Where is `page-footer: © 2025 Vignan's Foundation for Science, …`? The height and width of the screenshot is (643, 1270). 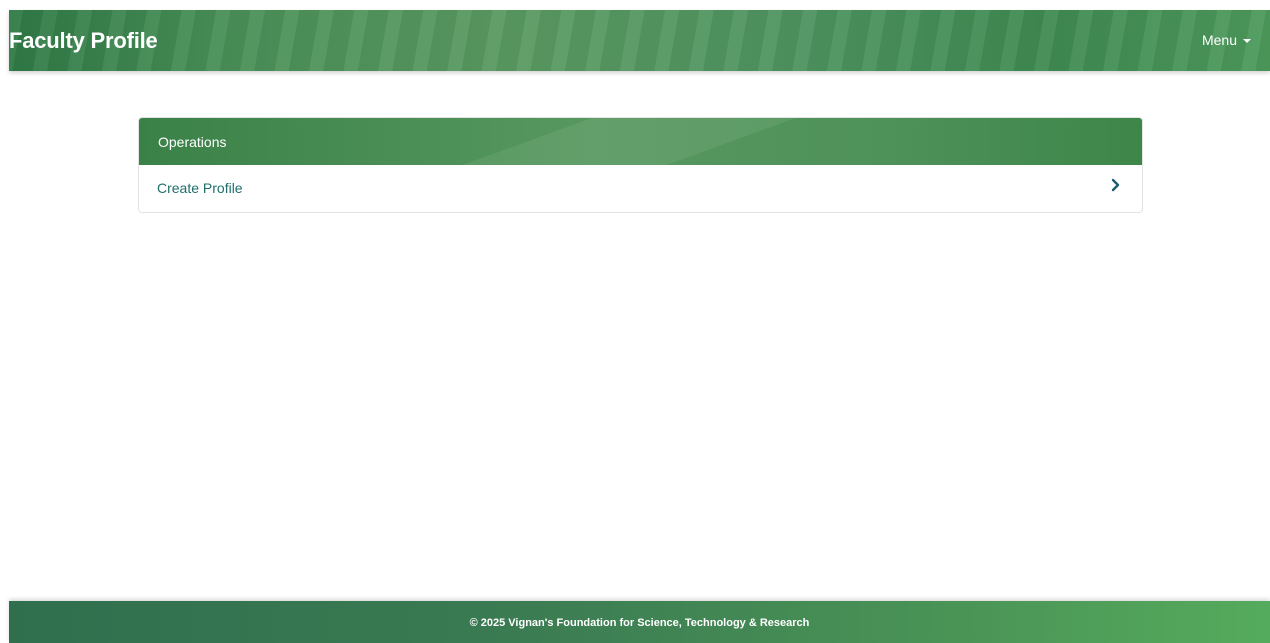
page-footer: © 2025 Vignan's Foundation for Science, … is located at coordinates (639, 622).